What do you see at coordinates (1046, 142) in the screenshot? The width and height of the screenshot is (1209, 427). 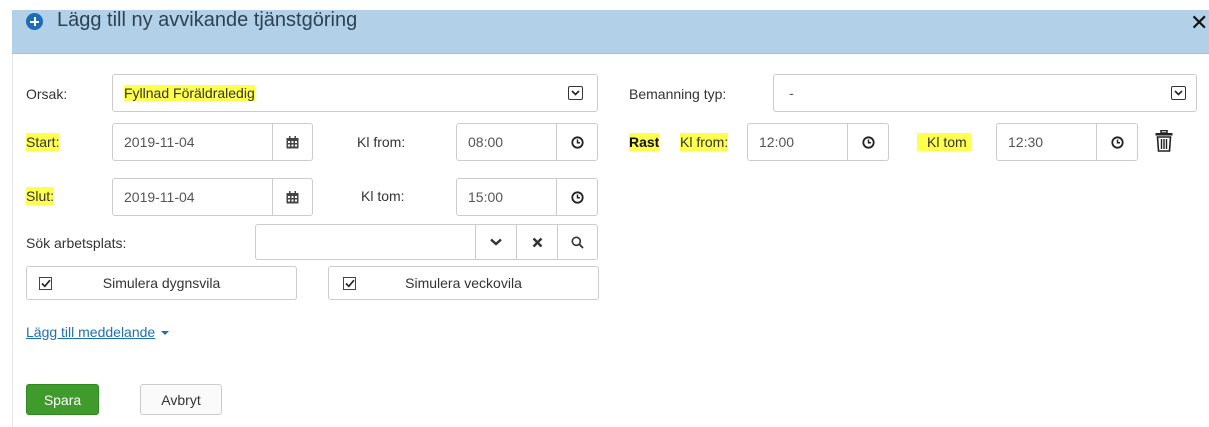 I see `rast-tom-input: 12:30` at bounding box center [1046, 142].